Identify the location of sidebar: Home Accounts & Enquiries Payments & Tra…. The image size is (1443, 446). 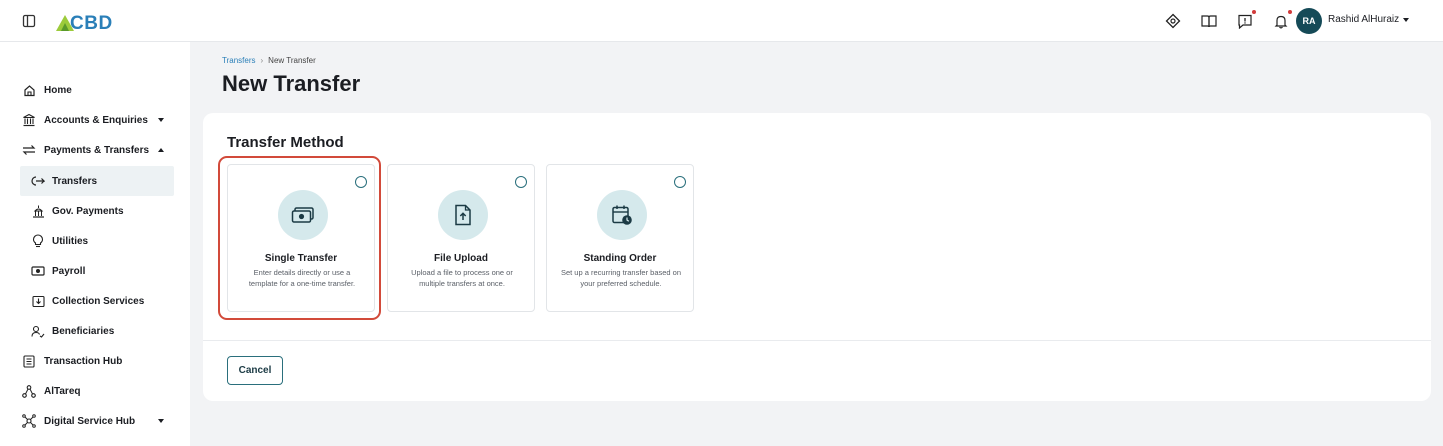
(95, 244).